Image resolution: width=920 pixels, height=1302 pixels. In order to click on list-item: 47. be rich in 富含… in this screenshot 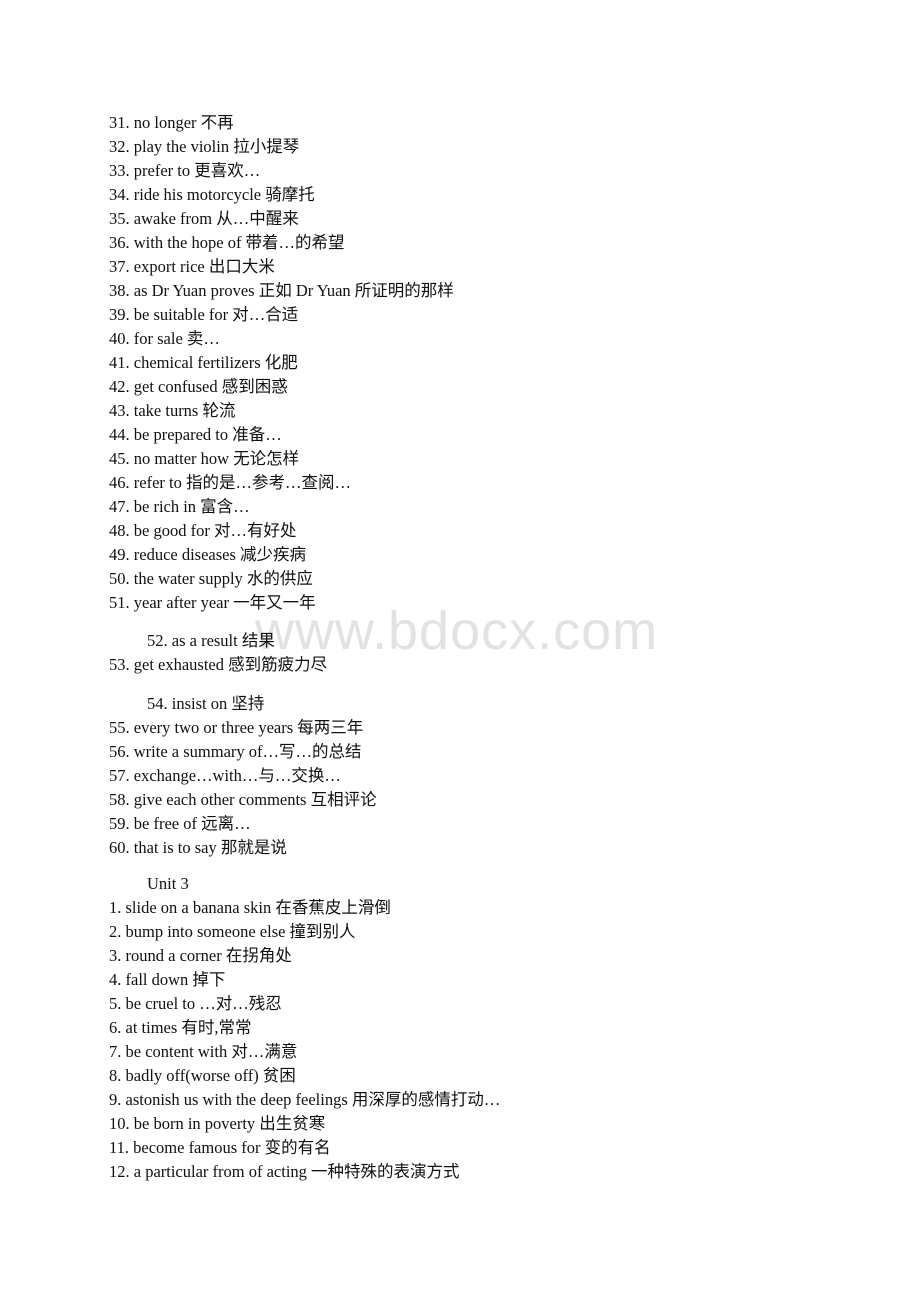, I will do `click(179, 506)`.